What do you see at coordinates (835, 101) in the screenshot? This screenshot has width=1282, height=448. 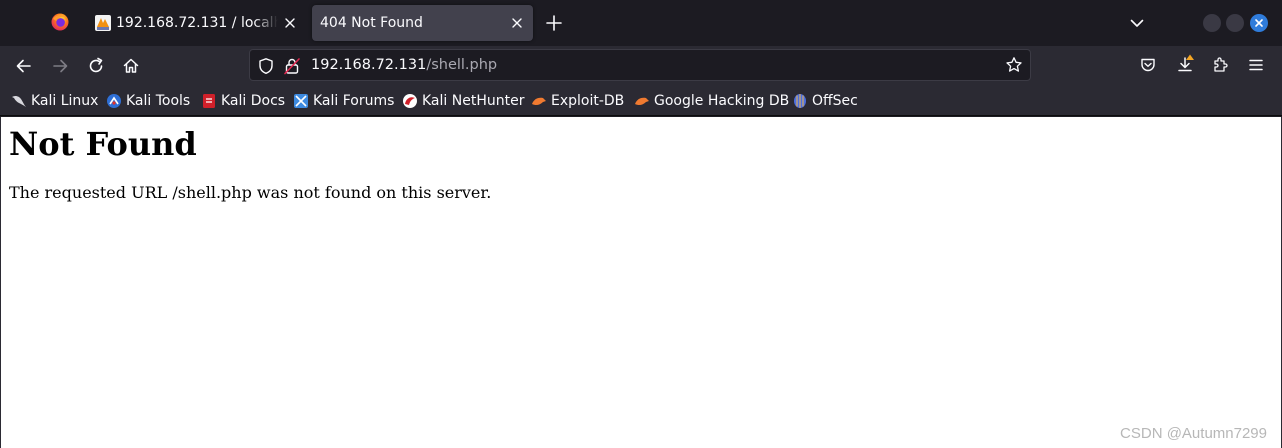 I see `bookmark-label: OffSec` at bounding box center [835, 101].